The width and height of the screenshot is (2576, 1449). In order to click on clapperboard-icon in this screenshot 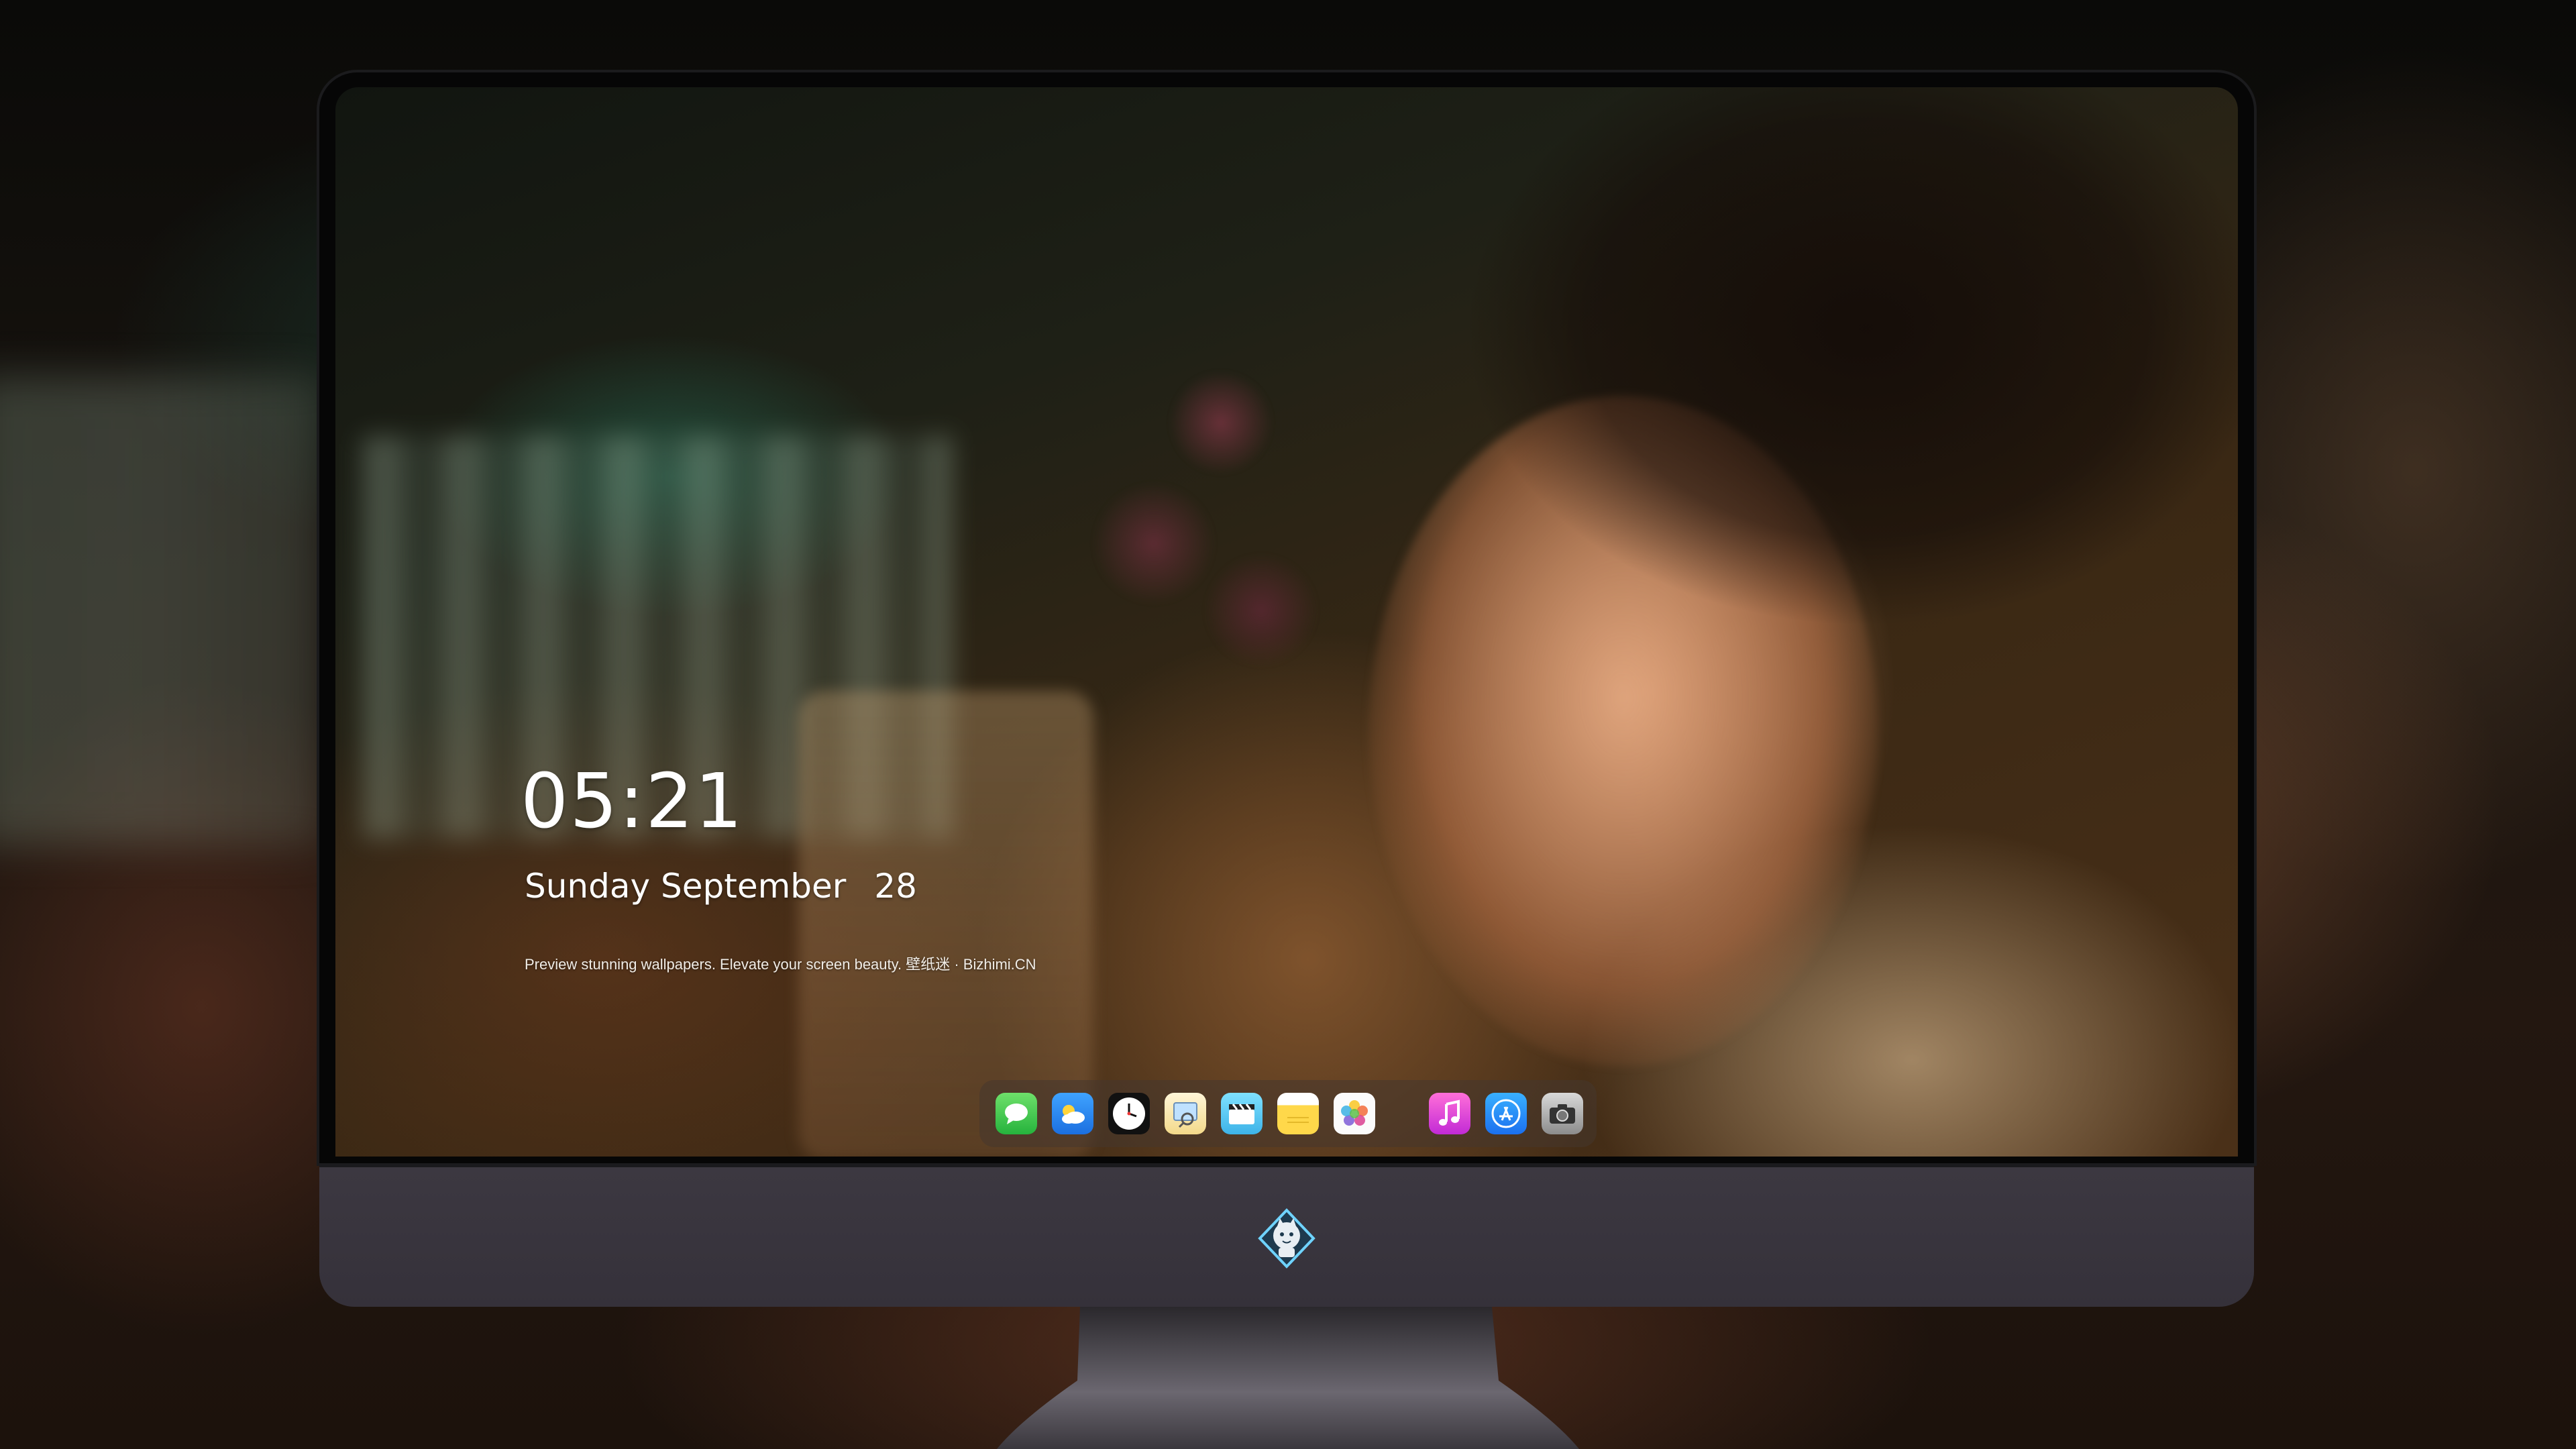, I will do `click(1242, 1113)`.